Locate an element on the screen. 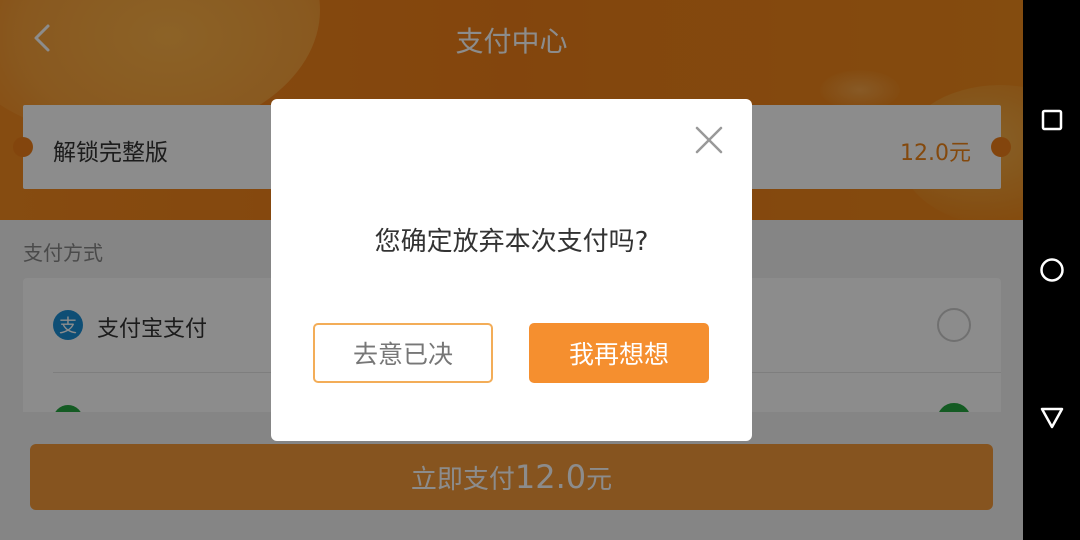 Image resolution: width=1080 pixels, height=540 pixels. close-button is located at coordinates (709, 140).